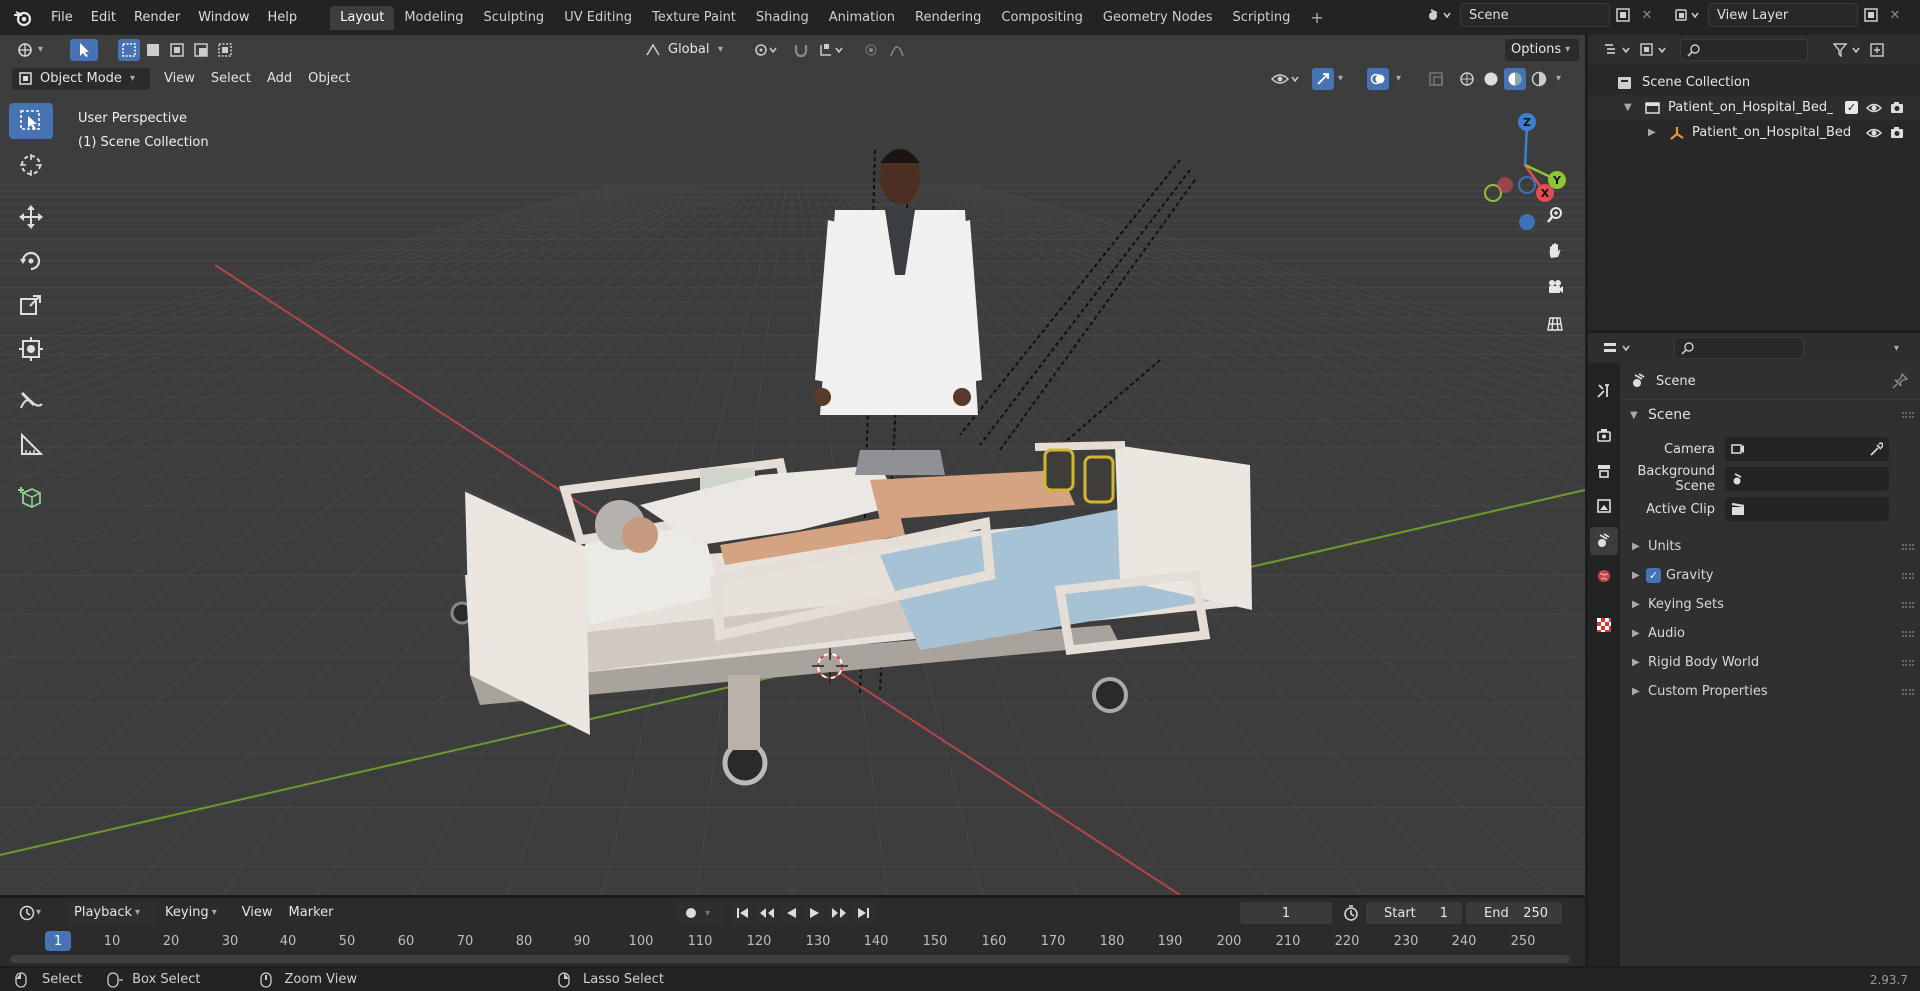 Image resolution: width=1920 pixels, height=991 pixels. Describe the element at coordinates (329, 79) in the screenshot. I see `viewport-menu-object: Object` at that location.